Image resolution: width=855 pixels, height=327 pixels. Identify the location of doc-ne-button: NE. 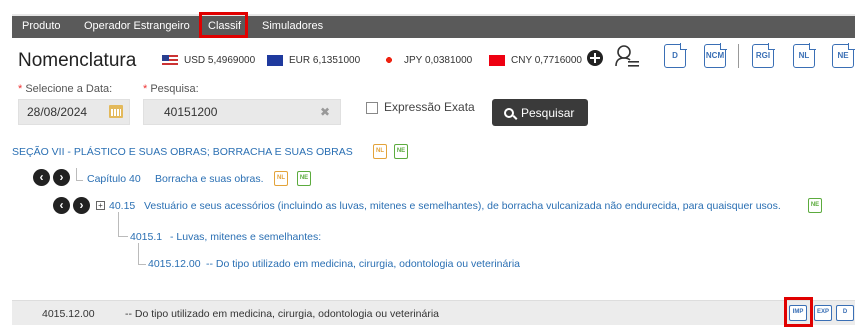
(843, 55).